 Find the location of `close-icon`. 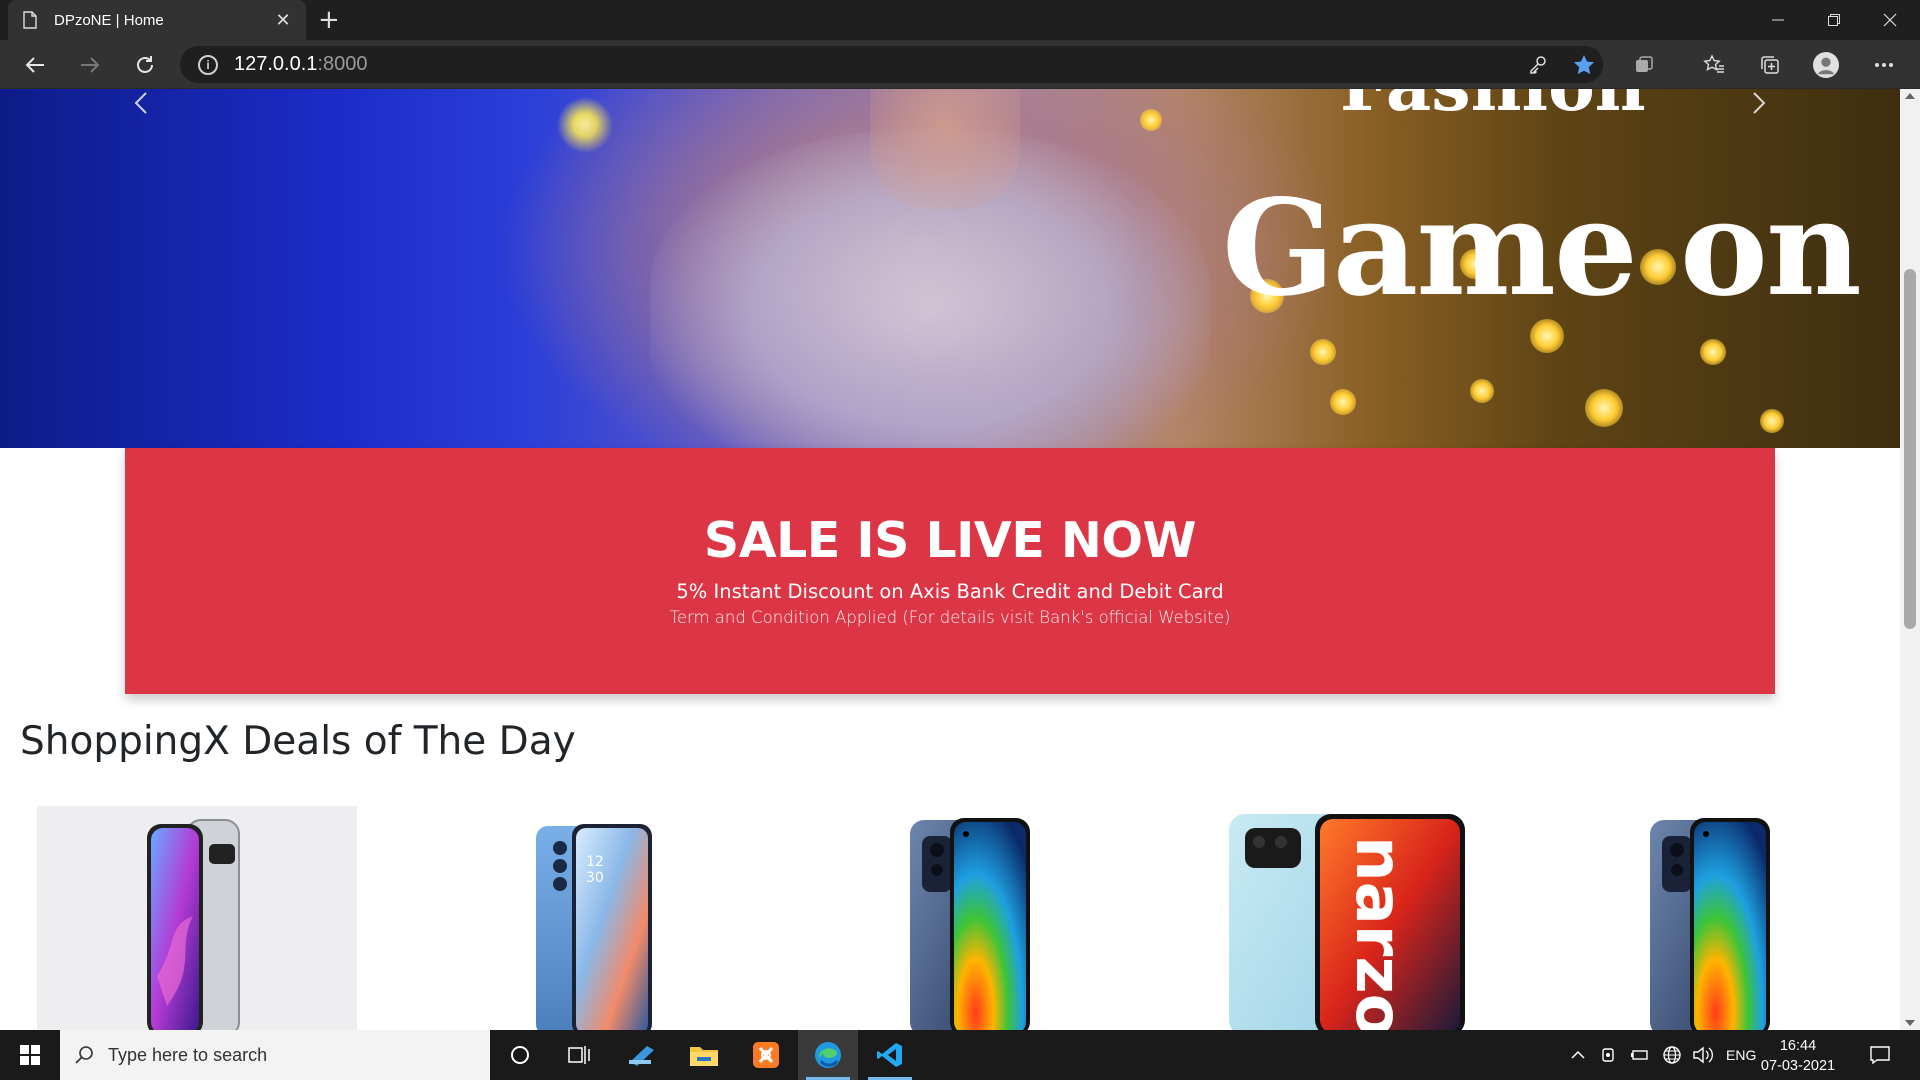

close-icon is located at coordinates (1890, 20).